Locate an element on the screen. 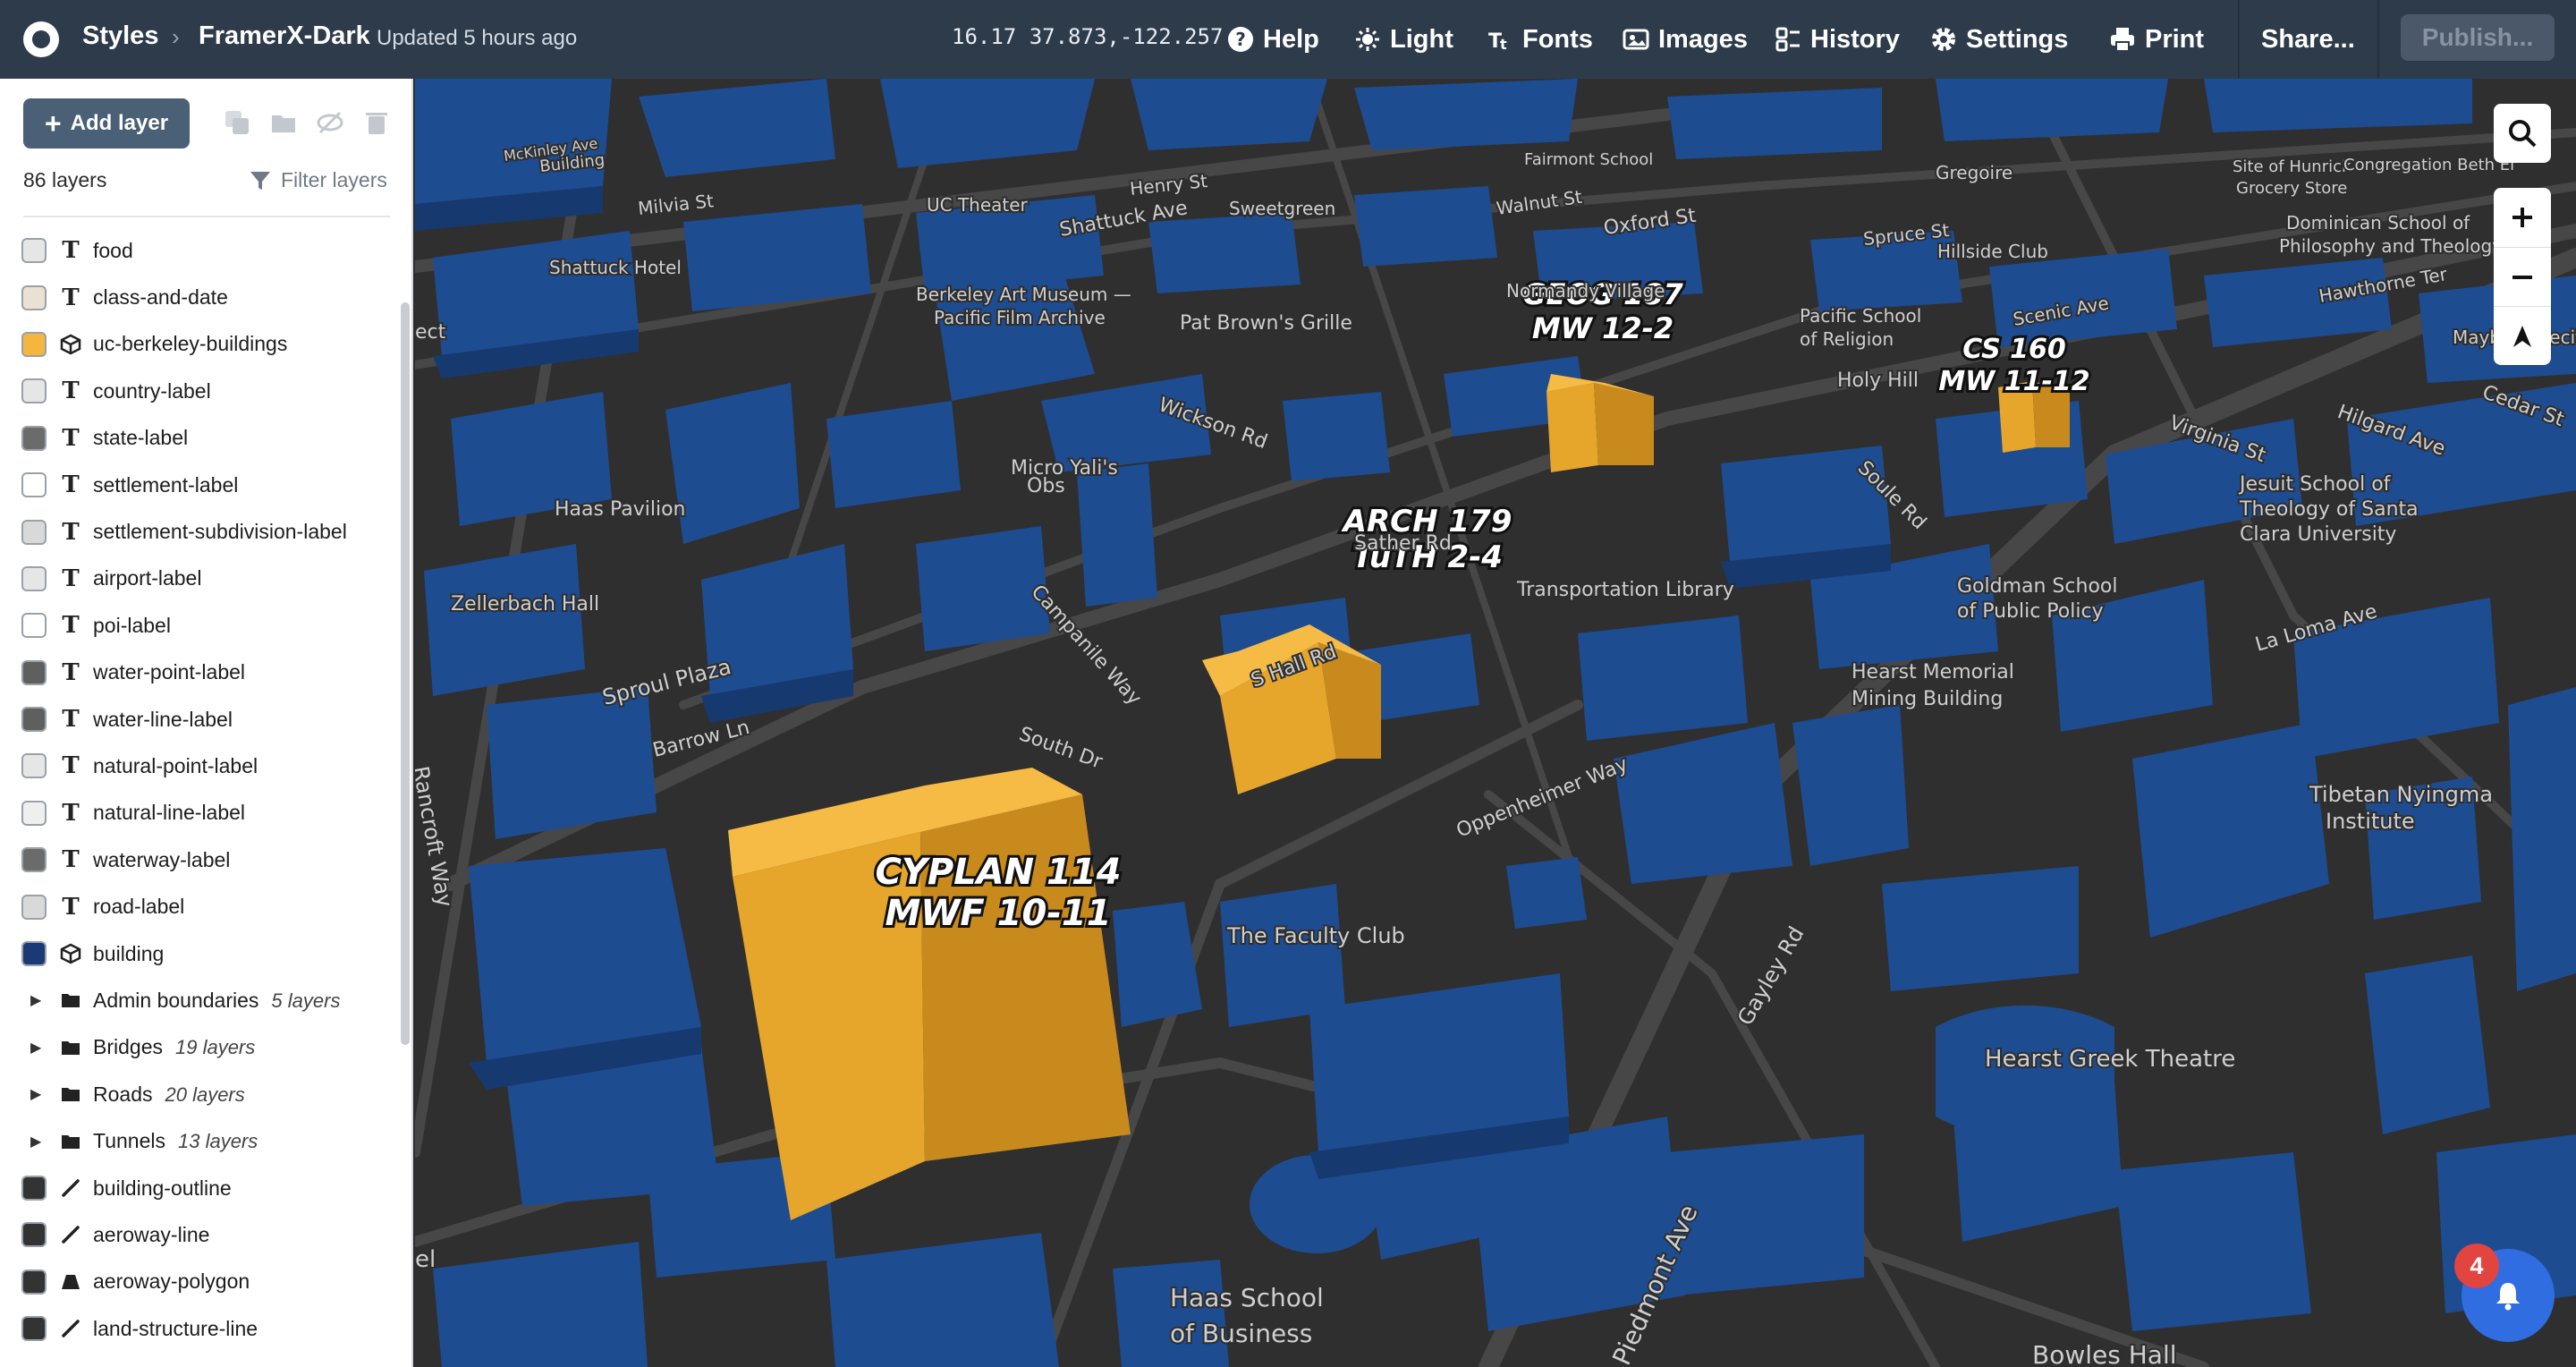  light-button: Light is located at coordinates (1403, 39).